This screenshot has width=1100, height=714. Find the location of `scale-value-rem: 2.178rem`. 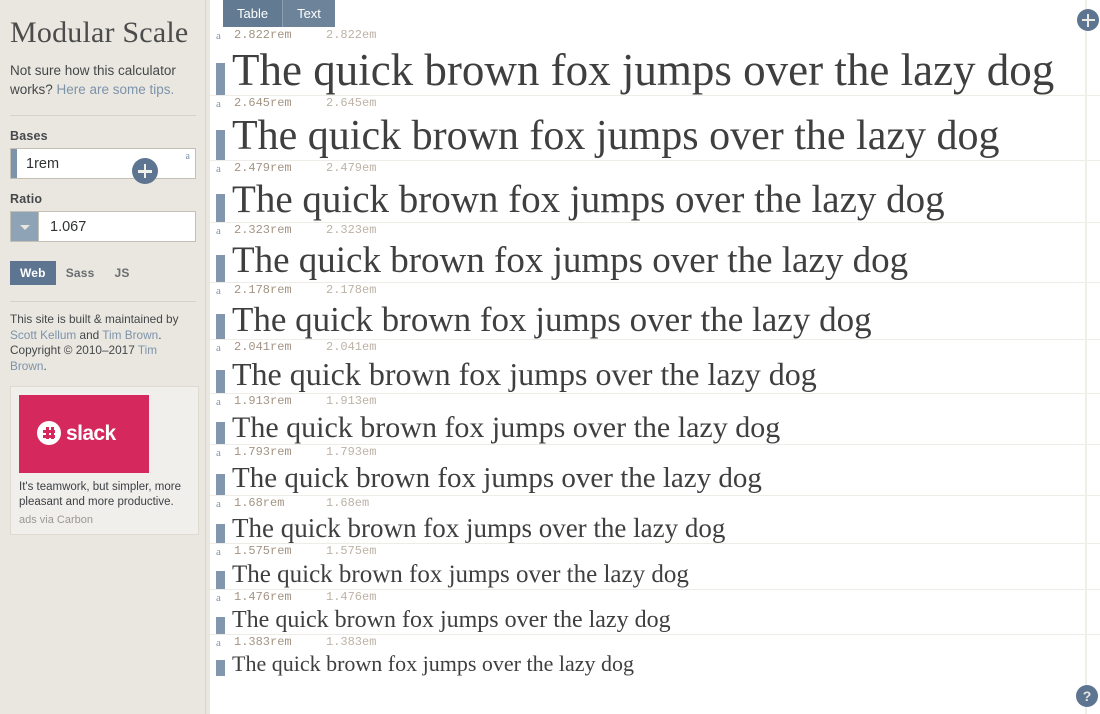

scale-value-rem: 2.178rem is located at coordinates (263, 289).